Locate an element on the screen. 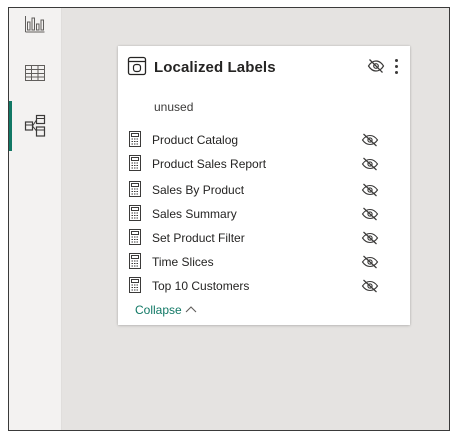 The width and height of the screenshot is (459, 438). field-label: Product Sales Report is located at coordinates (209, 164).